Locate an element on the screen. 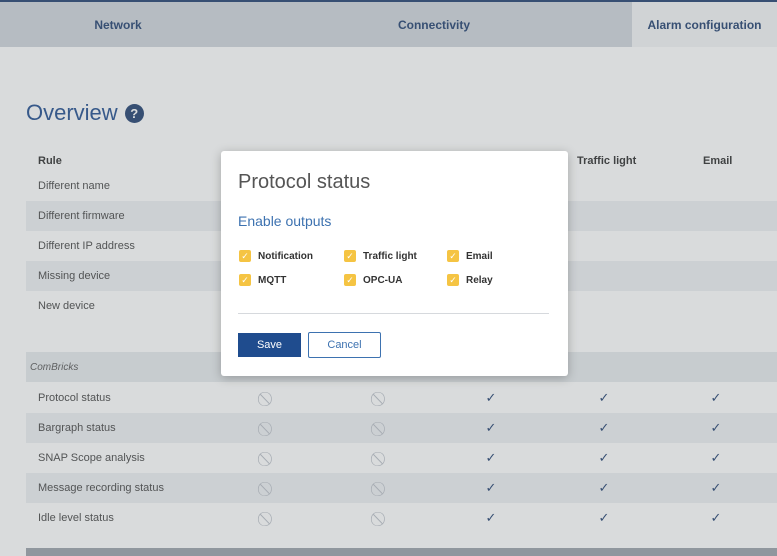 The image size is (777, 556). option-label: Email is located at coordinates (479, 256).